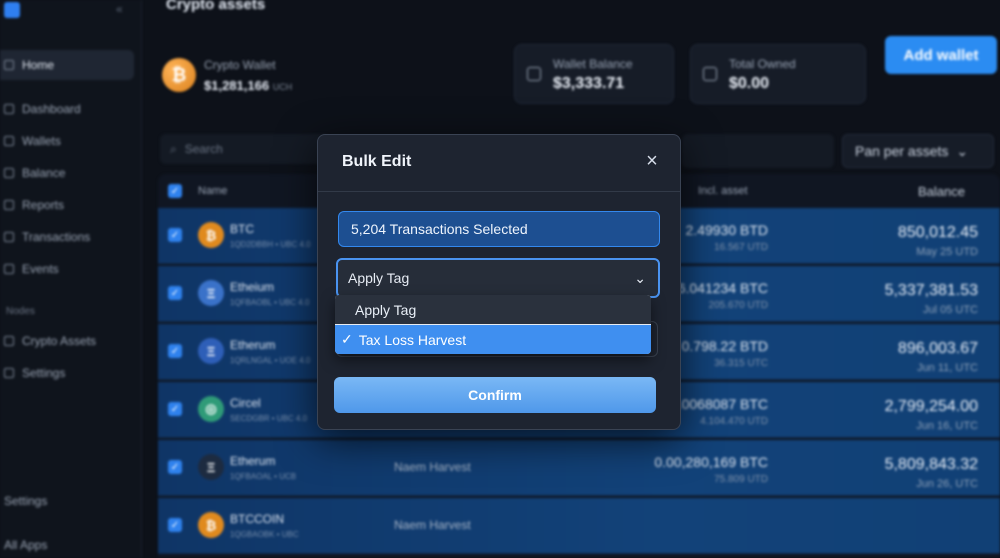 The width and height of the screenshot is (1000, 558). I want to click on balance-date: Jun 26, UTC, so click(947, 484).